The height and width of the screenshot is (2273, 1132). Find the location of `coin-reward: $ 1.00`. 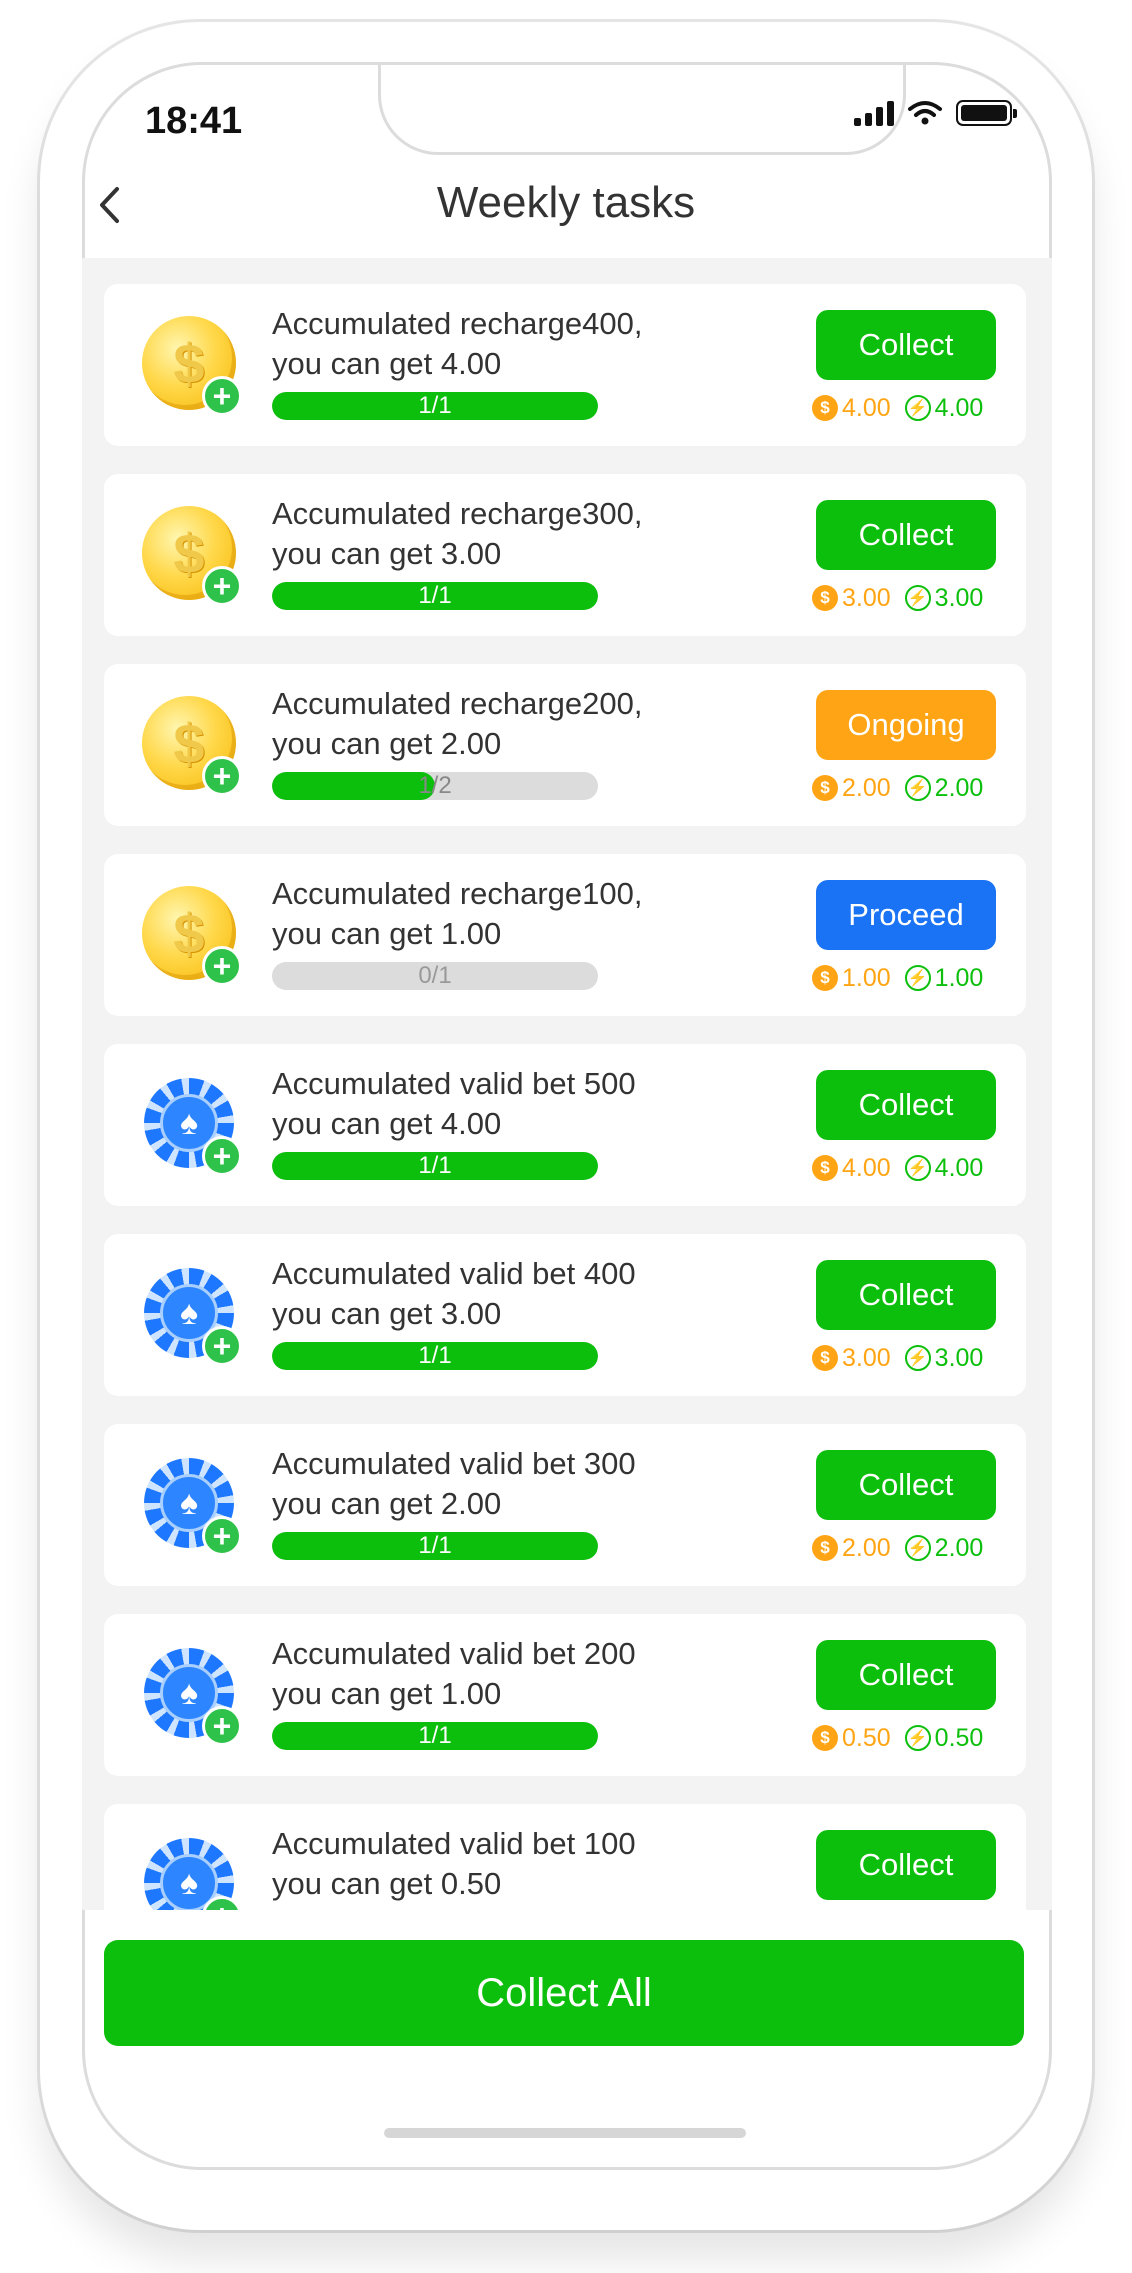

coin-reward: $ 1.00 is located at coordinates (851, 978).